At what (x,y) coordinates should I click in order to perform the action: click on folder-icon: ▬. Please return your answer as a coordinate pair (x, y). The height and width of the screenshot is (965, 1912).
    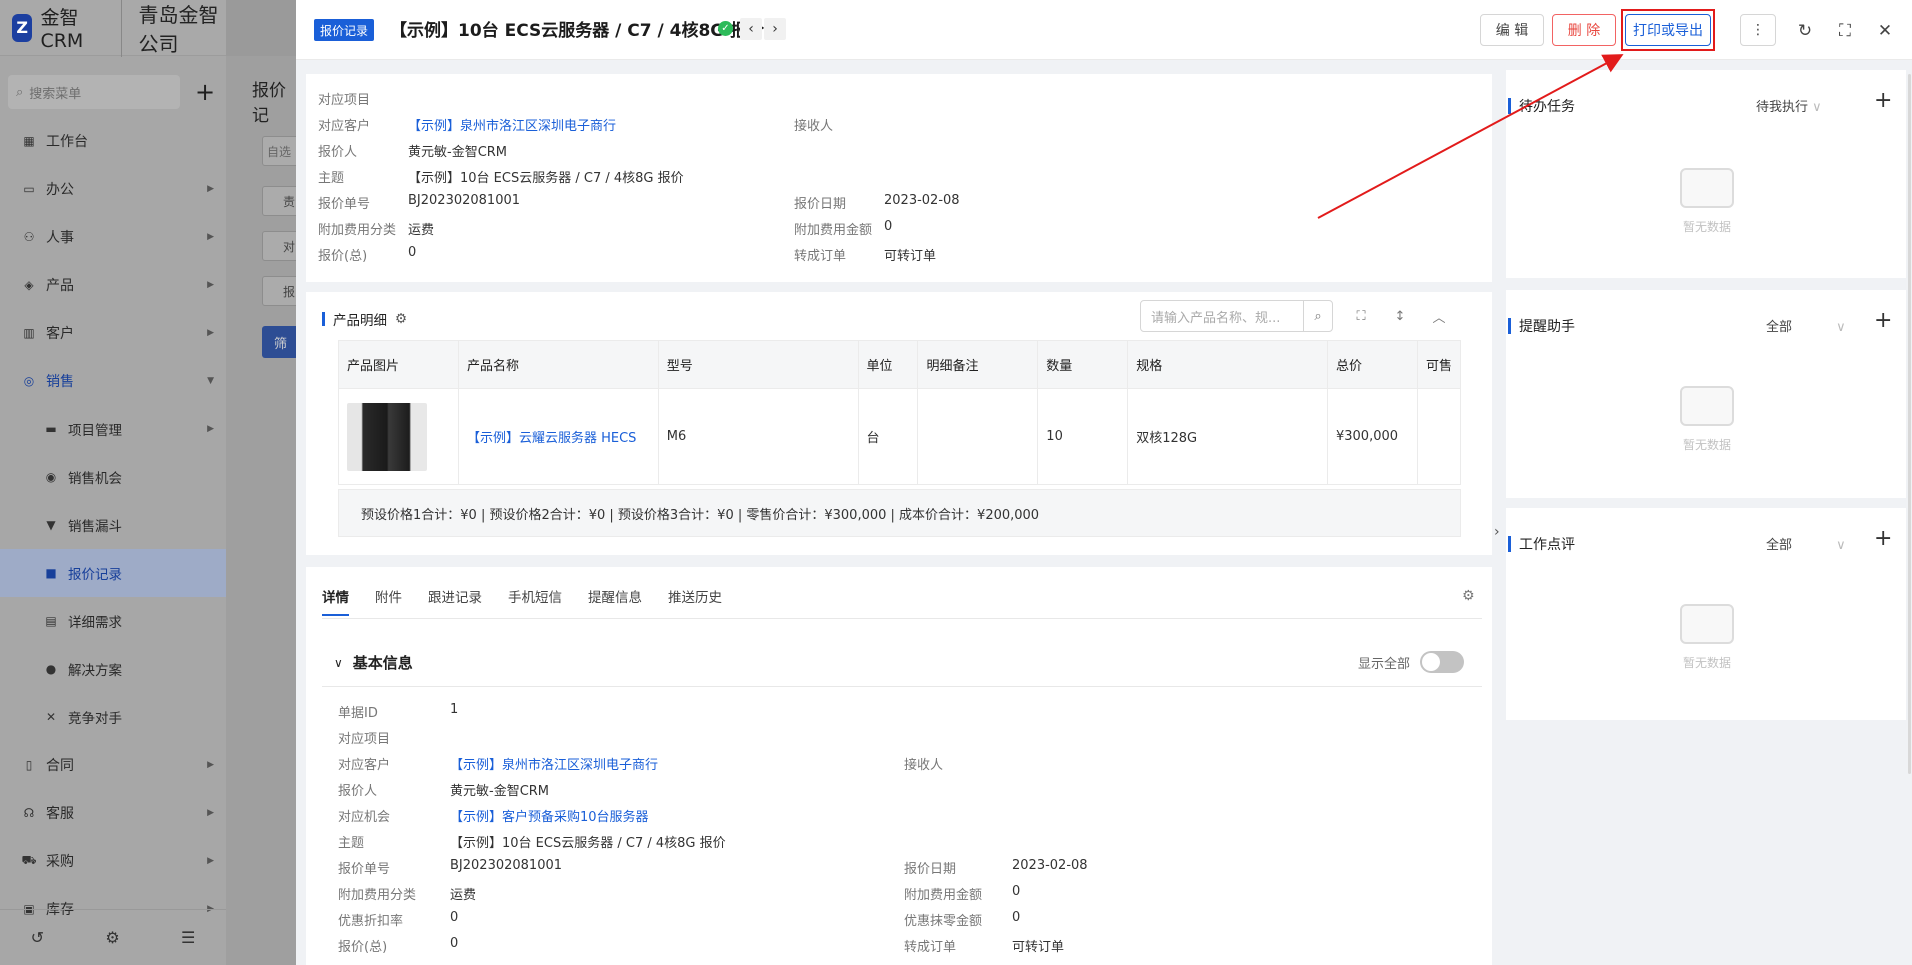
    Looking at the image, I should click on (51, 429).